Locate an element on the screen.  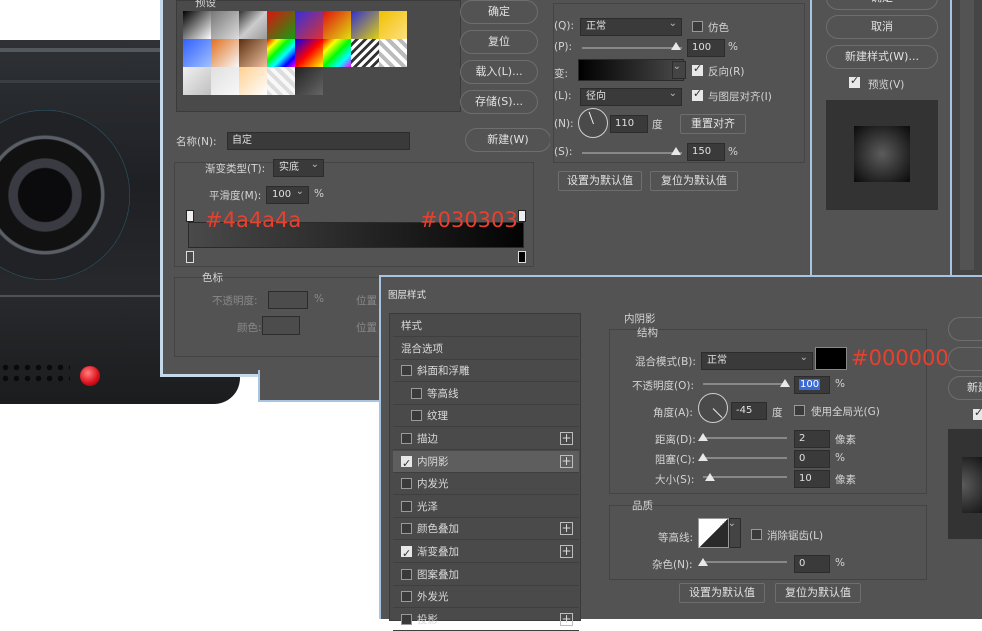
sidebar-item: 混合选项 is located at coordinates (486, 349).